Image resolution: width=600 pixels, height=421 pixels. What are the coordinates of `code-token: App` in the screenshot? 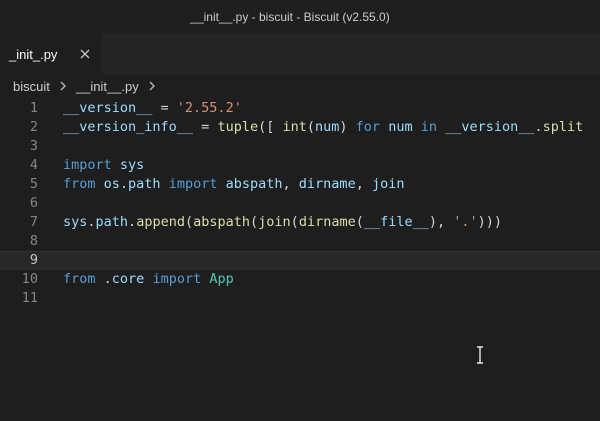 It's located at (221, 279).